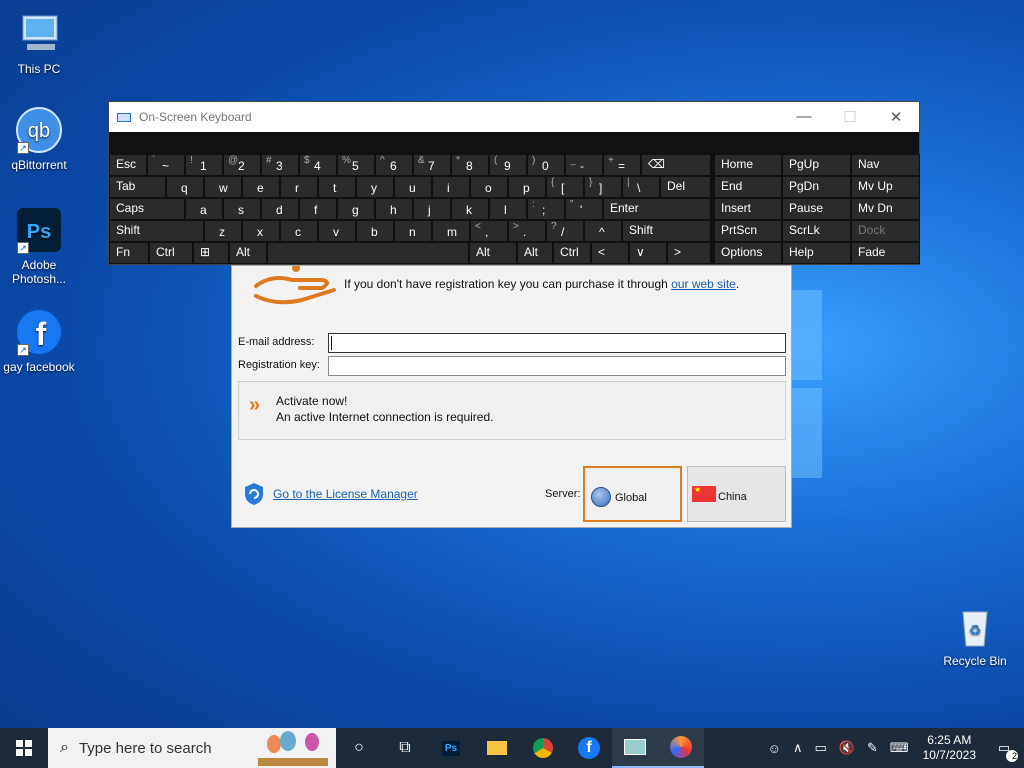  I want to click on key: Del, so click(685, 187).